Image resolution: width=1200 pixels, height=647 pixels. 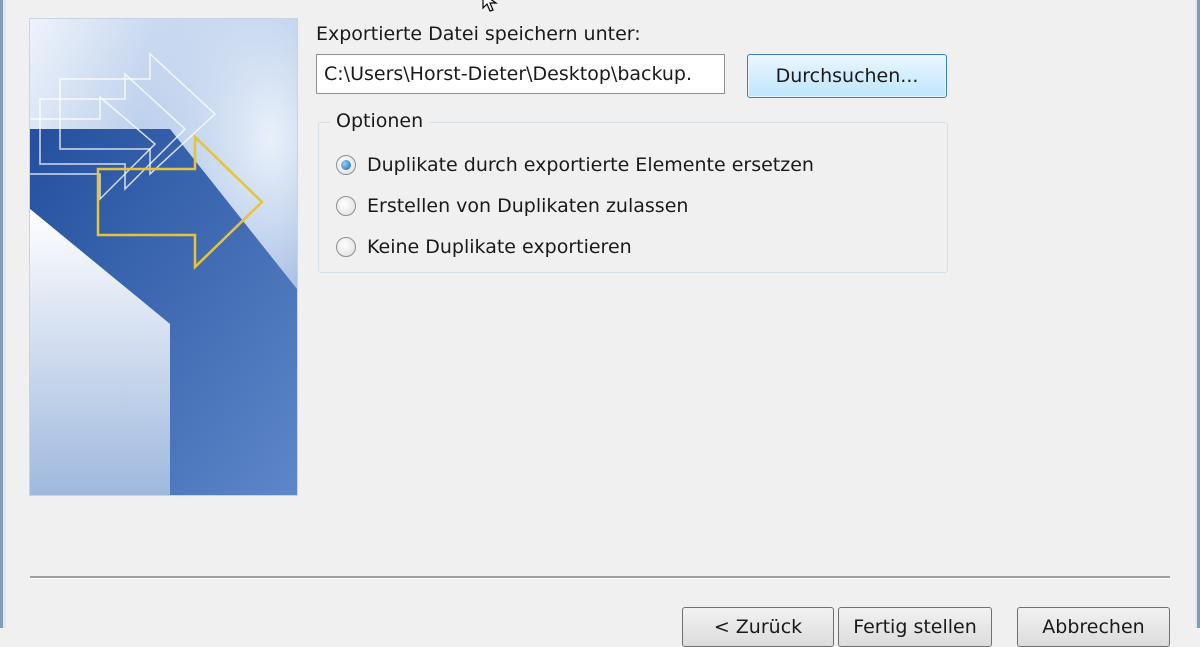 I want to click on options-group-title: Optionen, so click(x=380, y=121).